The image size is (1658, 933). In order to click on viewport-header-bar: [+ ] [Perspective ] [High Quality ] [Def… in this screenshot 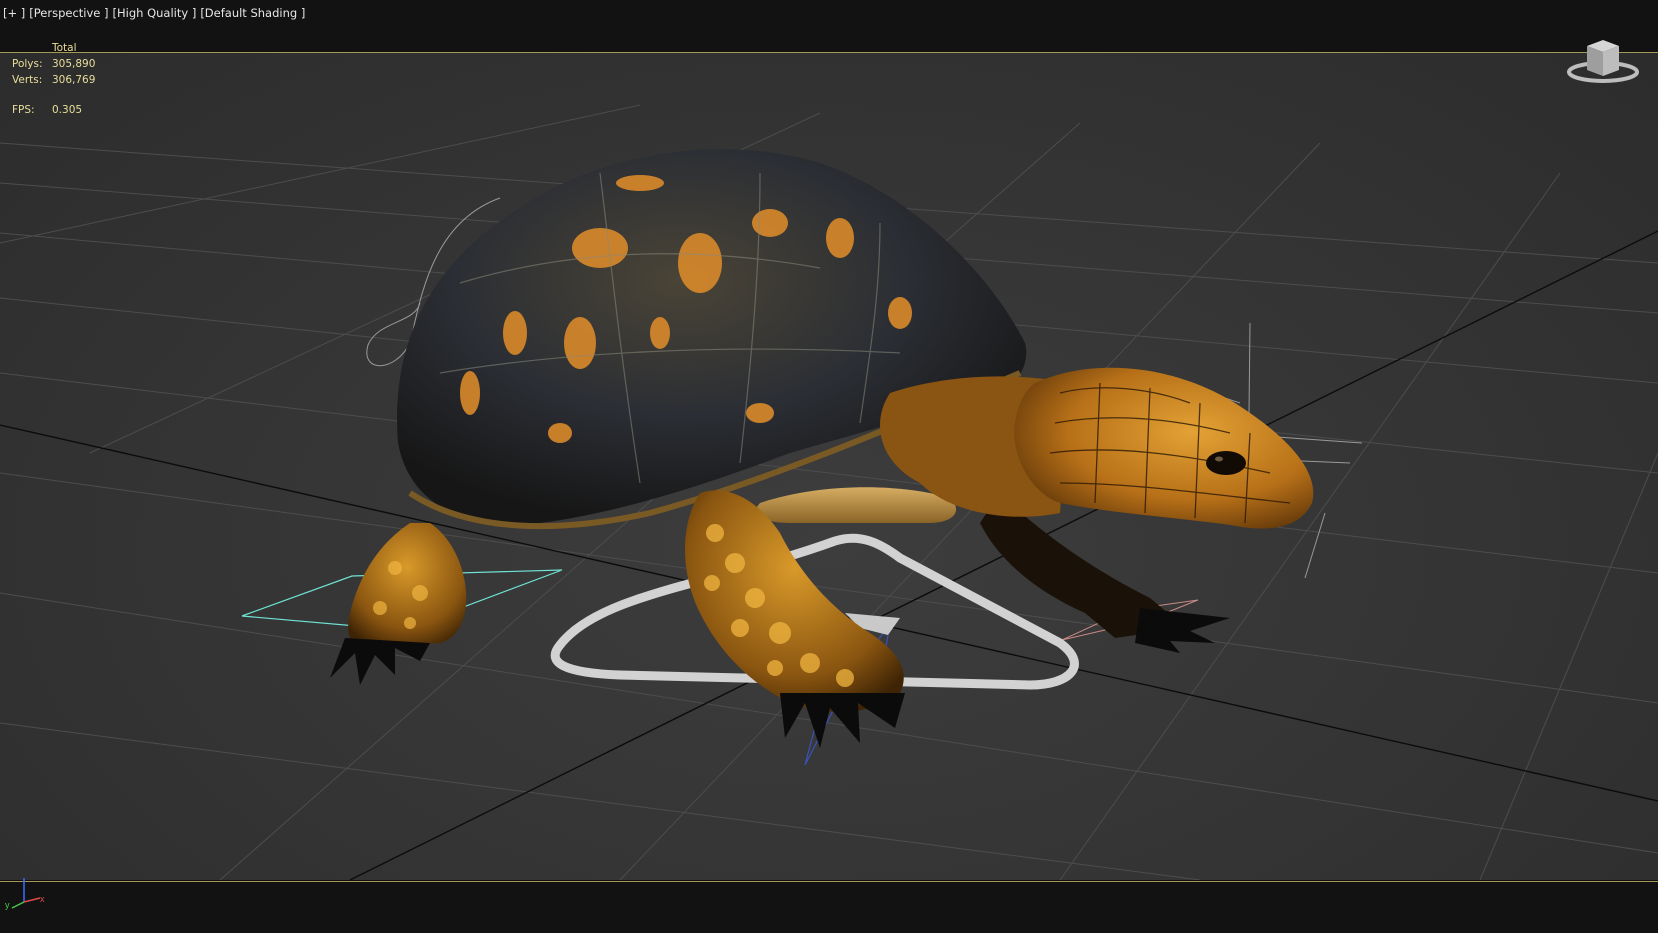, I will do `click(829, 26)`.